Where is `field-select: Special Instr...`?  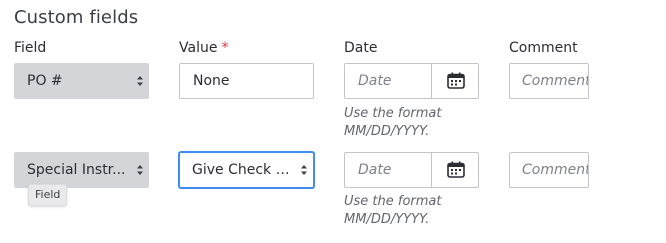
field-select: Special Instr... is located at coordinates (81, 170).